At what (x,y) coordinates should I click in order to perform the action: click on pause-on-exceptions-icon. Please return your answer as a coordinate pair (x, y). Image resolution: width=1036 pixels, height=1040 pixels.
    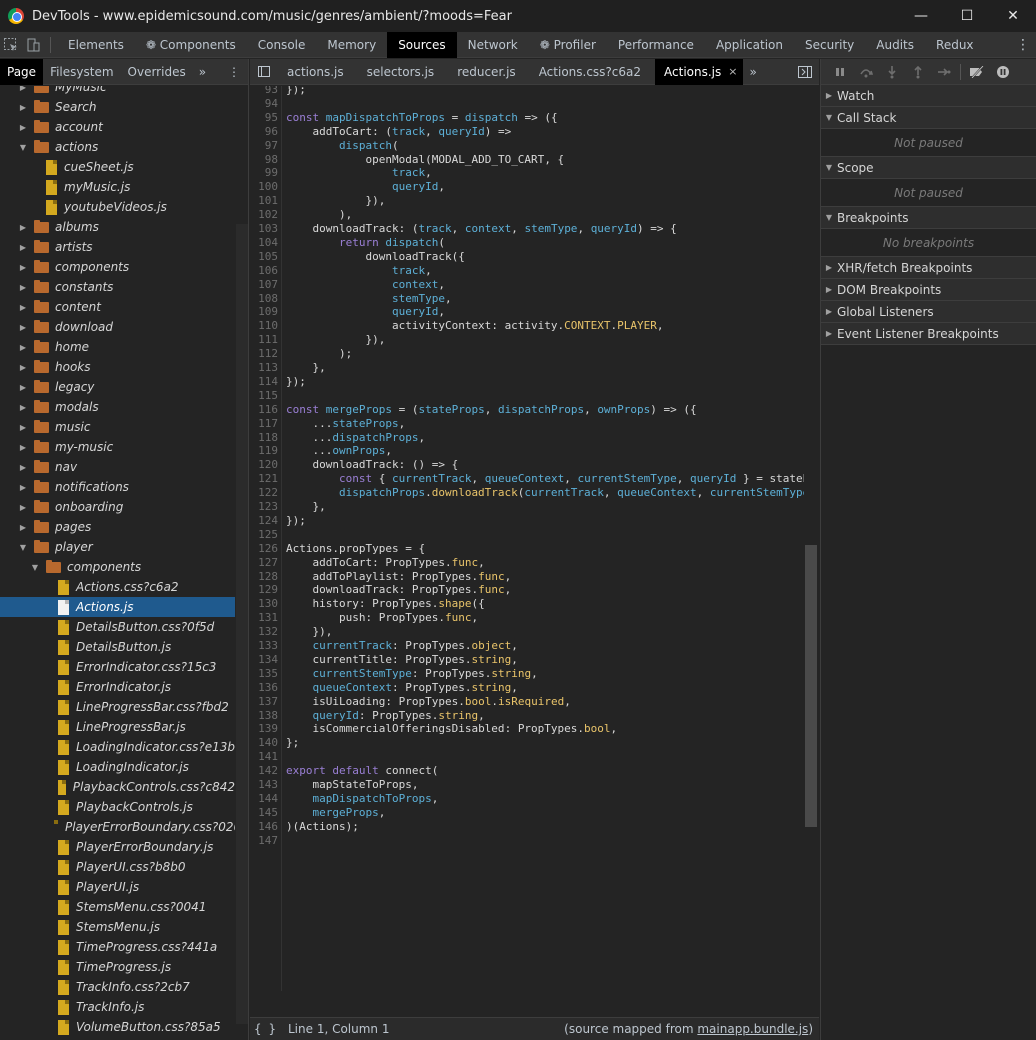
    Looking at the image, I should click on (1003, 72).